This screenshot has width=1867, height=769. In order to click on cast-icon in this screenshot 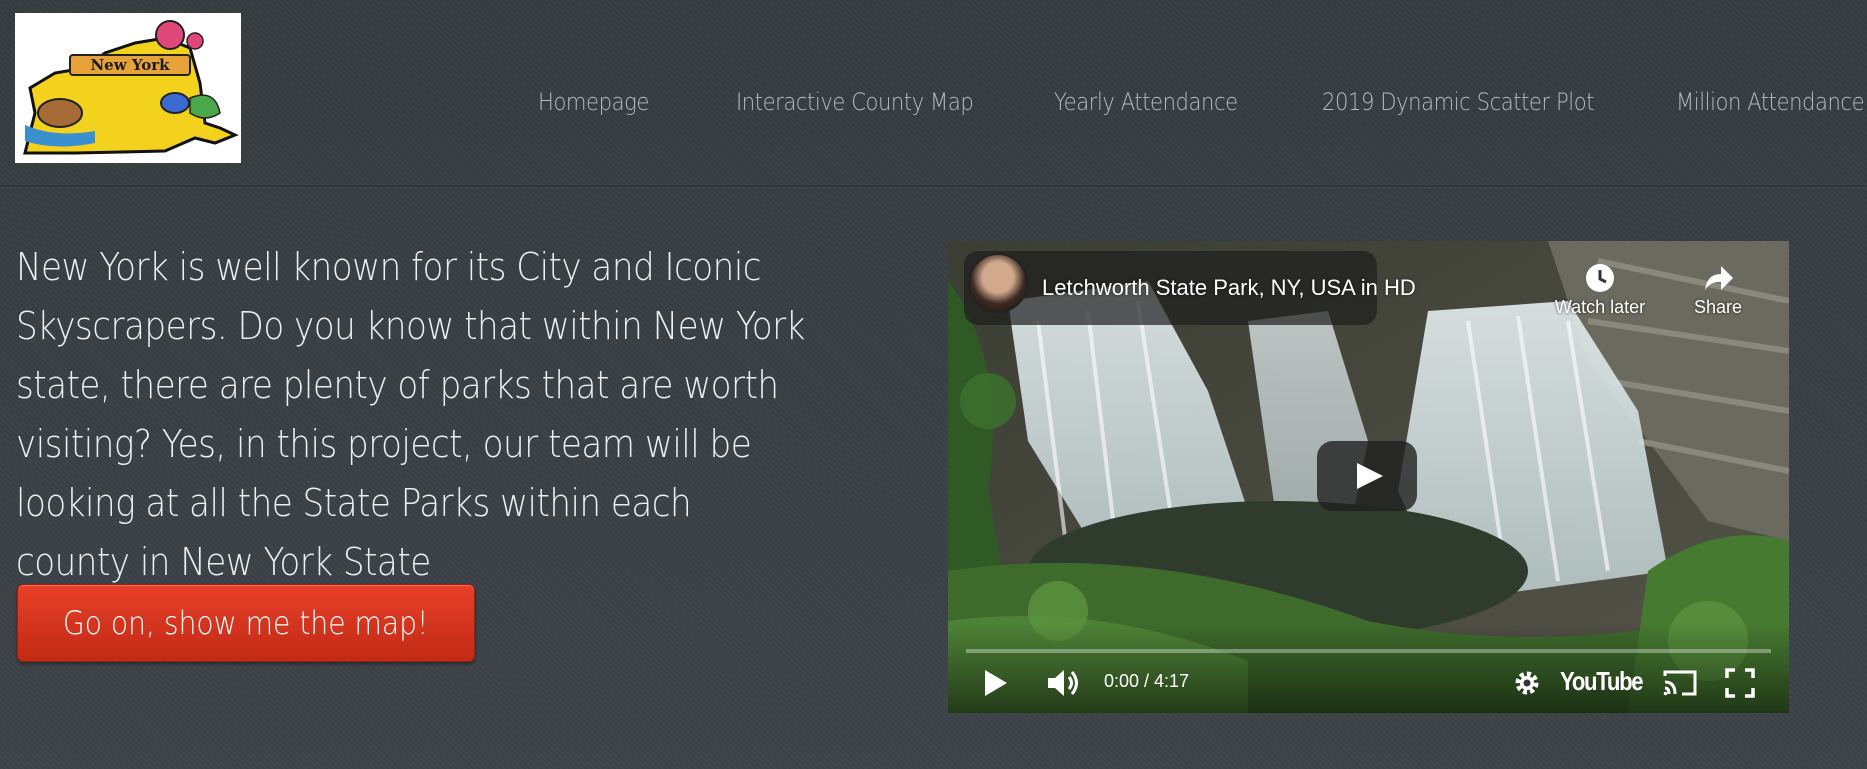, I will do `click(1680, 683)`.